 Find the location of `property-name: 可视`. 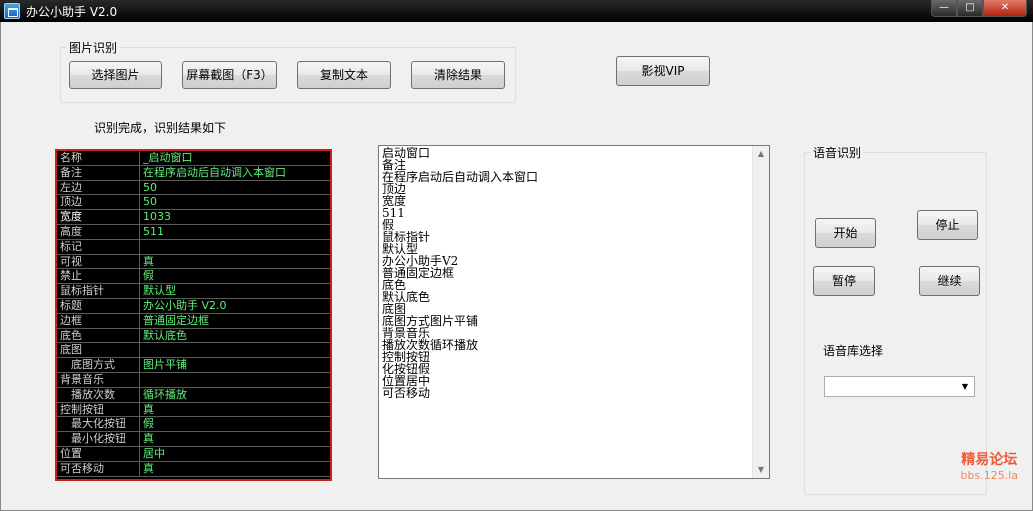

property-name: 可视 is located at coordinates (98, 261).